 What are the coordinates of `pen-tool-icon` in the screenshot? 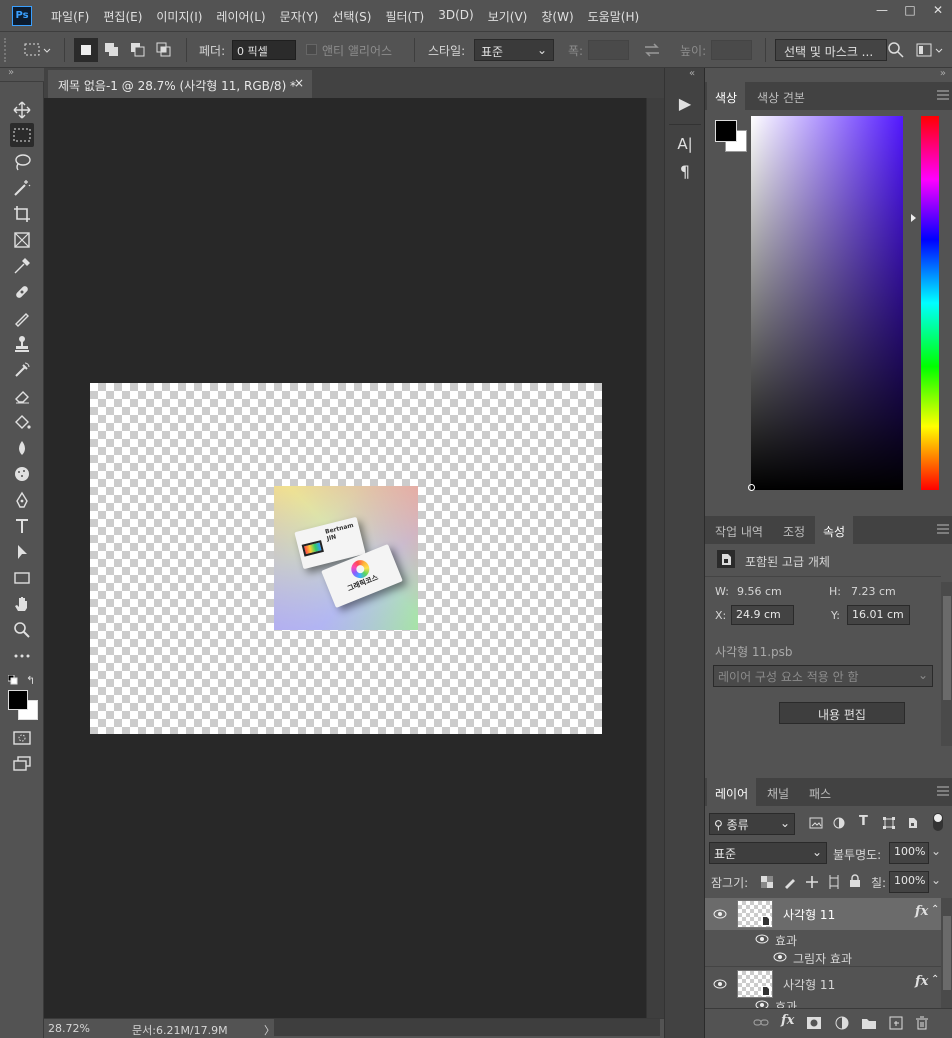 It's located at (22, 500).